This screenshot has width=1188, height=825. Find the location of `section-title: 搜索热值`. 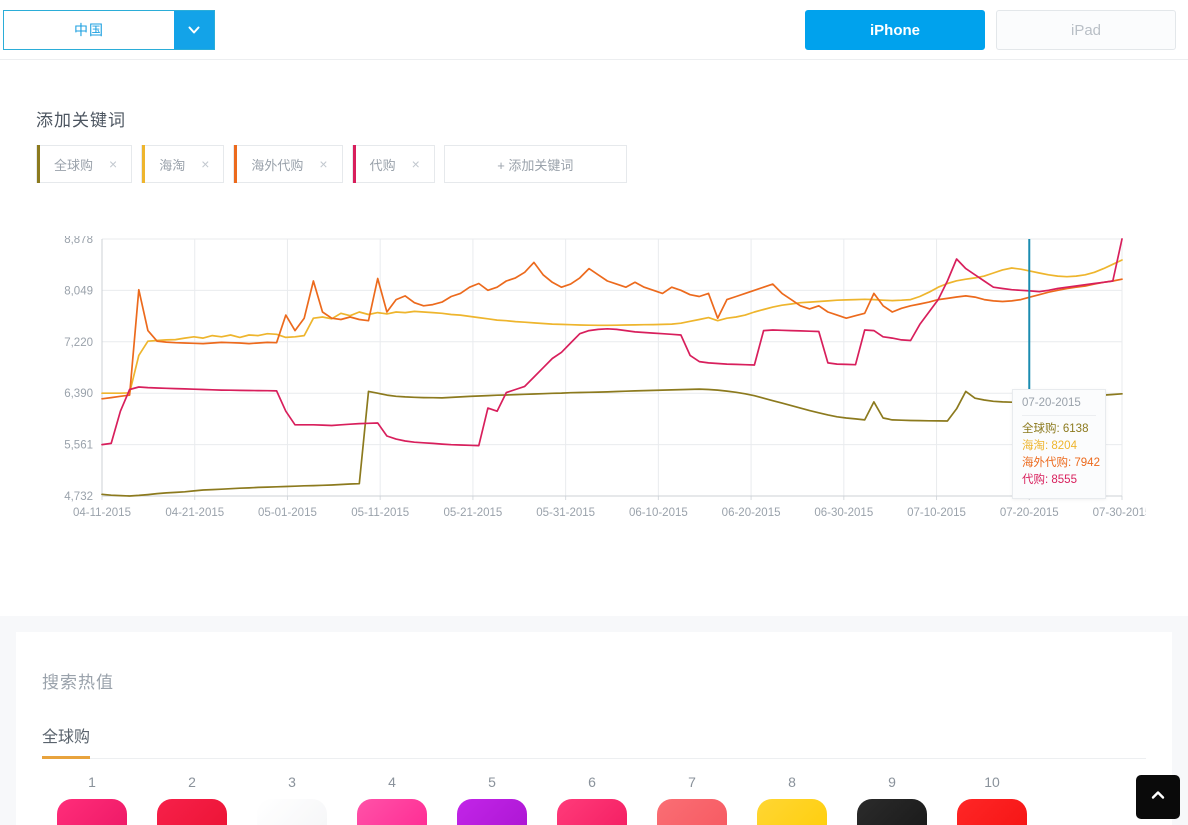

section-title: 搜索热值 is located at coordinates (78, 682).